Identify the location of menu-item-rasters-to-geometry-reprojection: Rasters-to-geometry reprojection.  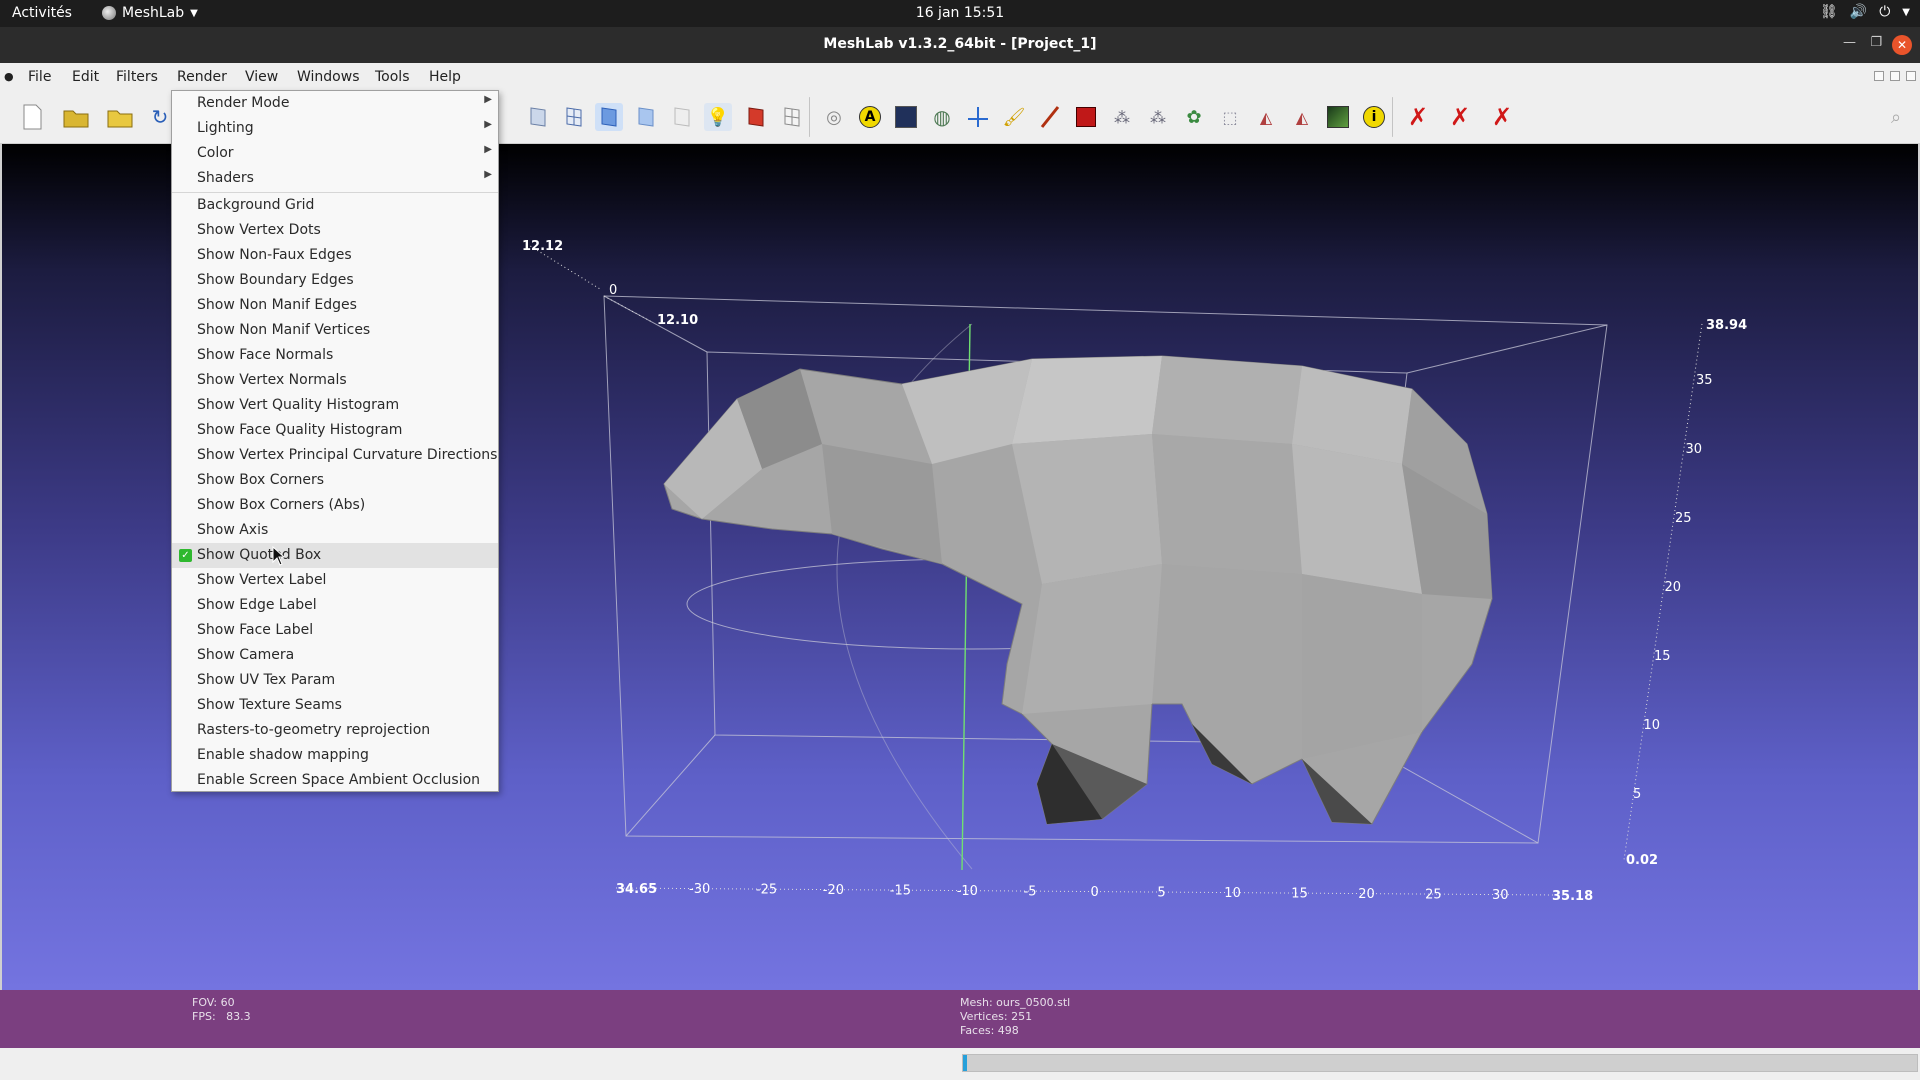
(335, 730).